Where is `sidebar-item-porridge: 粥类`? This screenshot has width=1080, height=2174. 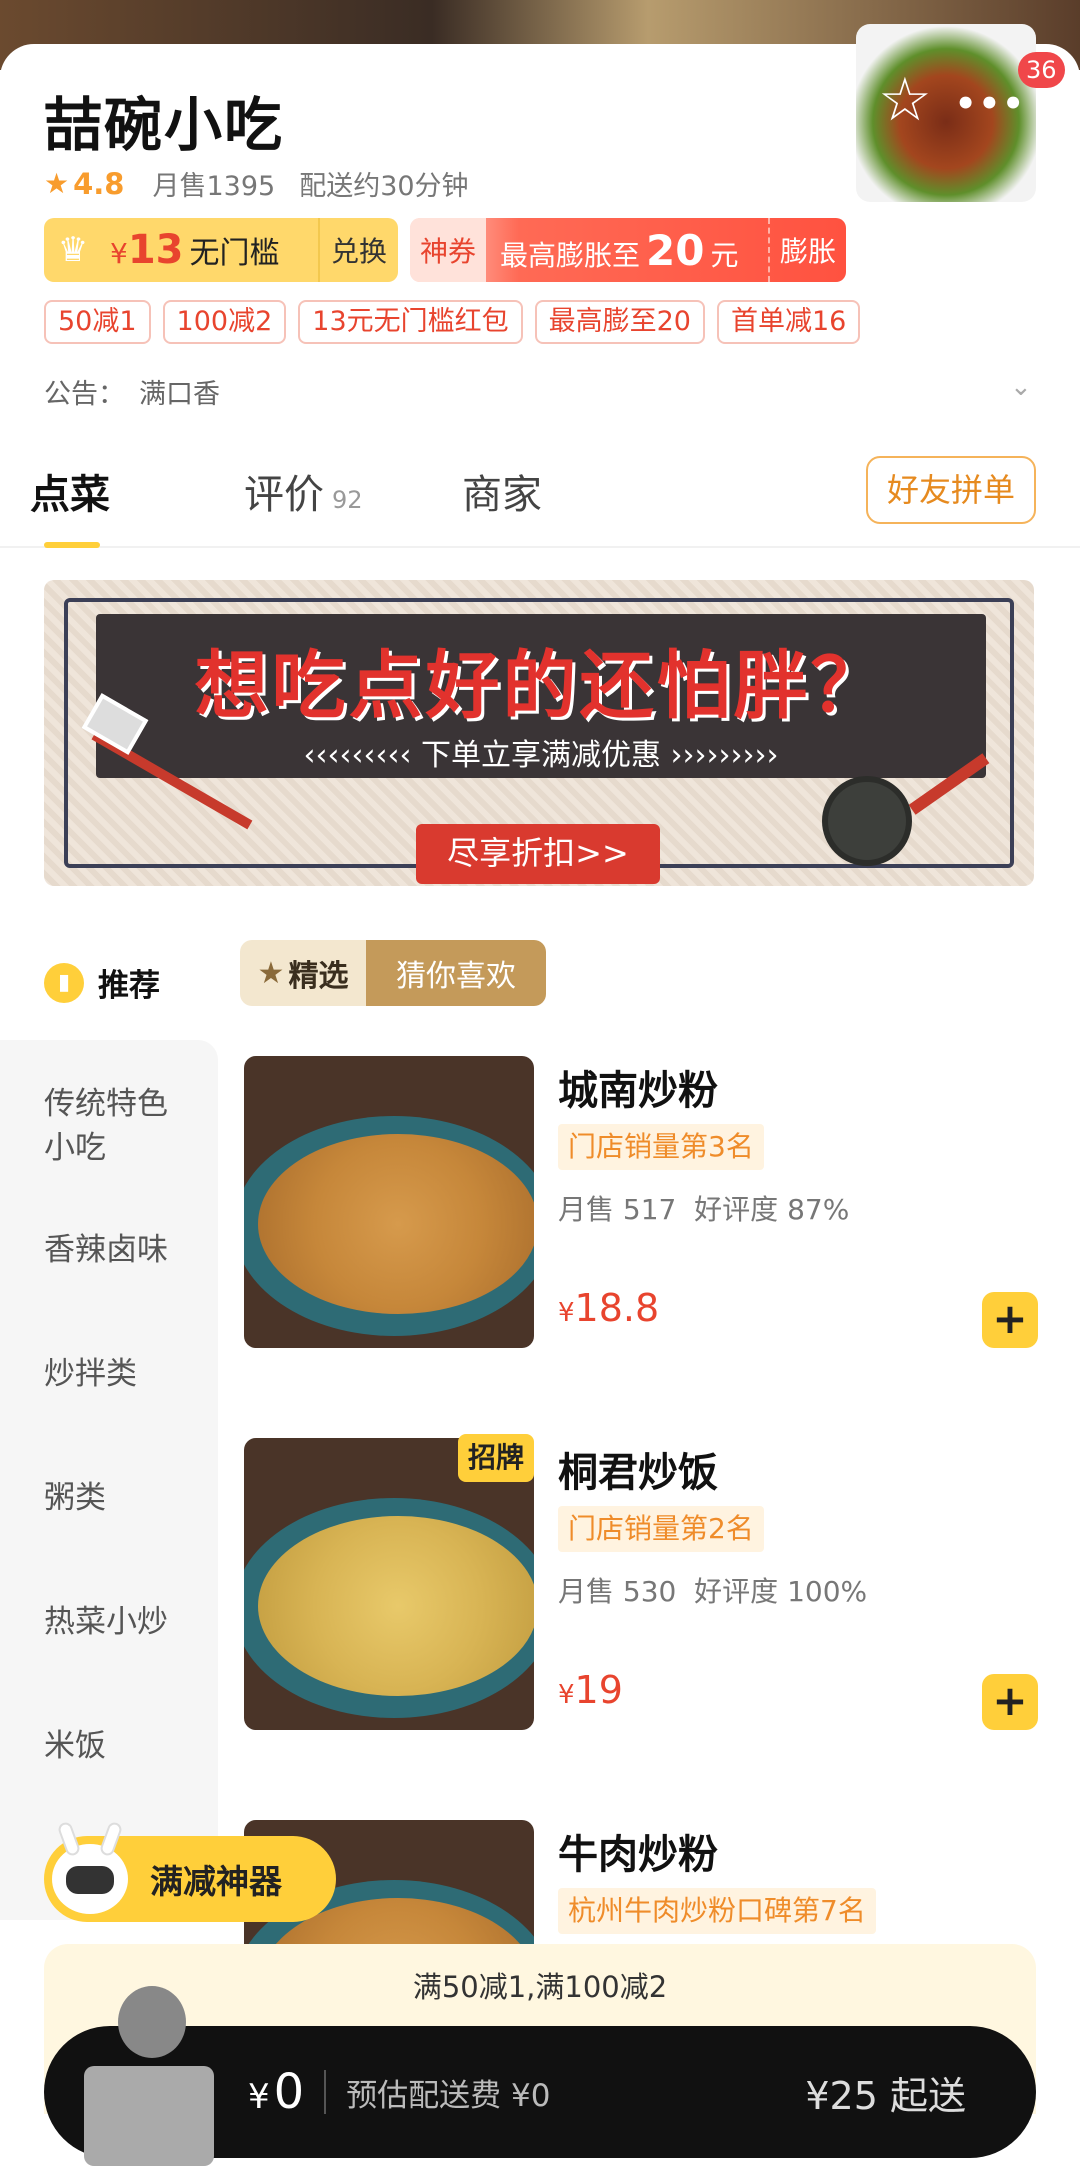 sidebar-item-porridge: 粥类 is located at coordinates (75, 1498).